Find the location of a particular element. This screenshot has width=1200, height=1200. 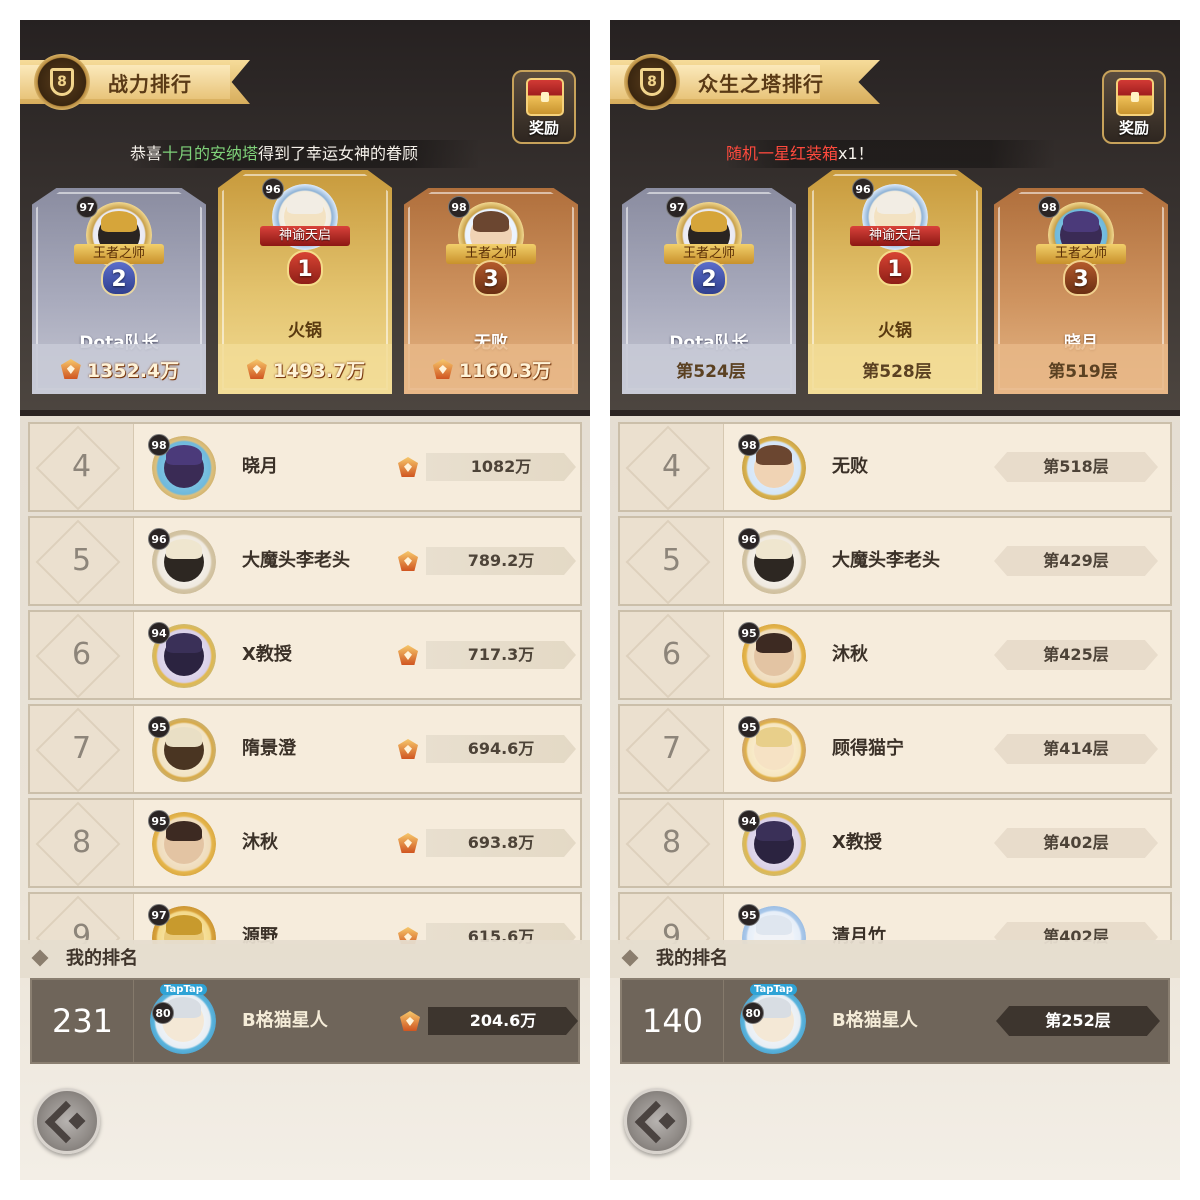

power-value-text: 789.2万 is located at coordinates (501, 561).